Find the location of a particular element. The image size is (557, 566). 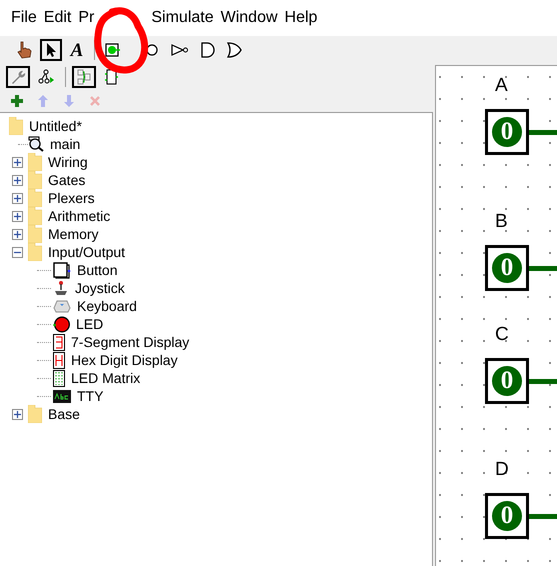

input-pin-icon is located at coordinates (113, 50).